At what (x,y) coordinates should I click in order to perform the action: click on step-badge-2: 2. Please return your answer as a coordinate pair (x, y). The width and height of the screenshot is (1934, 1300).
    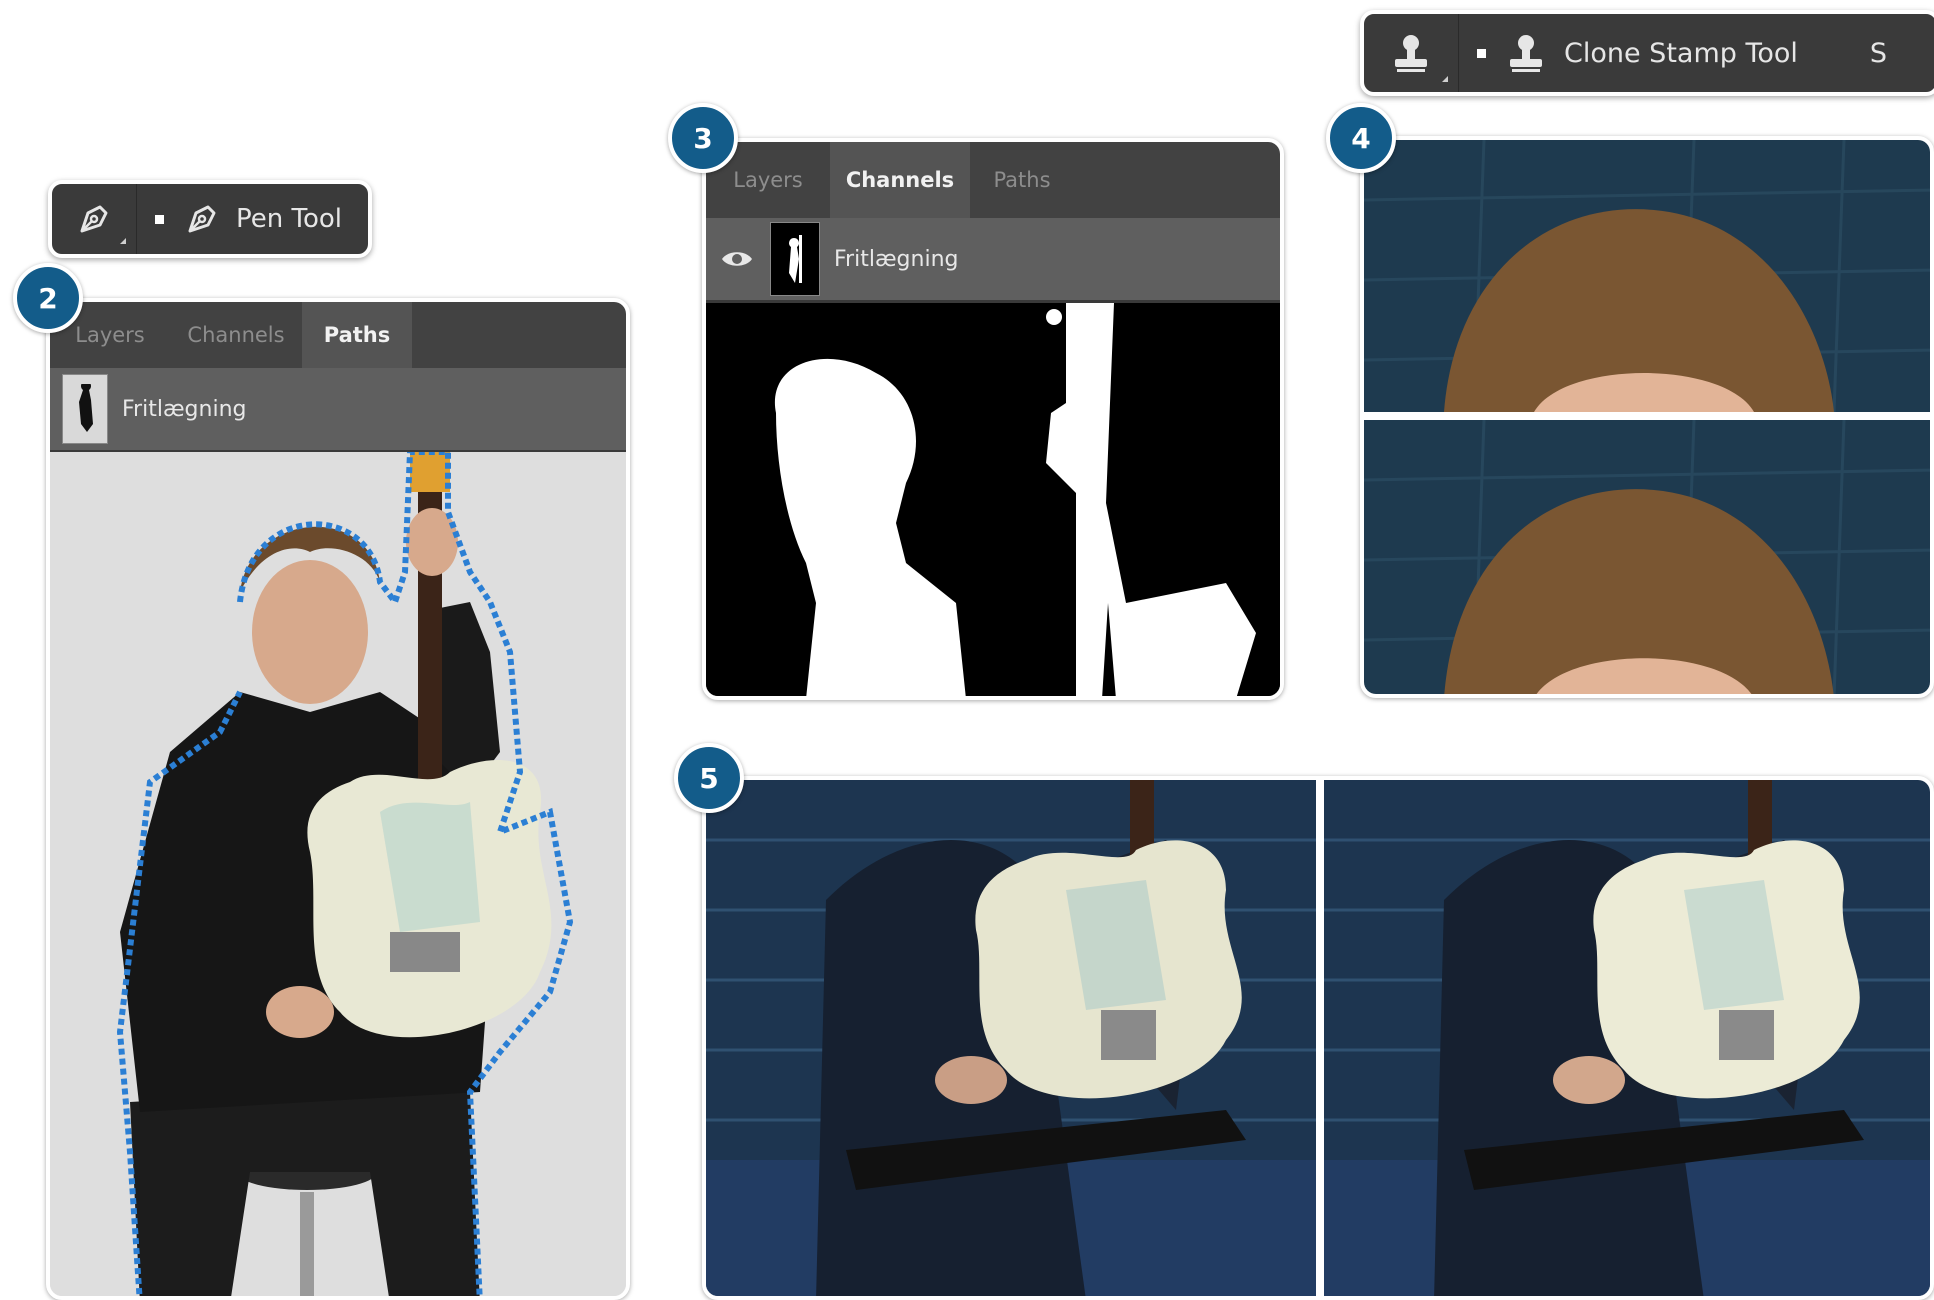
    Looking at the image, I should click on (48, 298).